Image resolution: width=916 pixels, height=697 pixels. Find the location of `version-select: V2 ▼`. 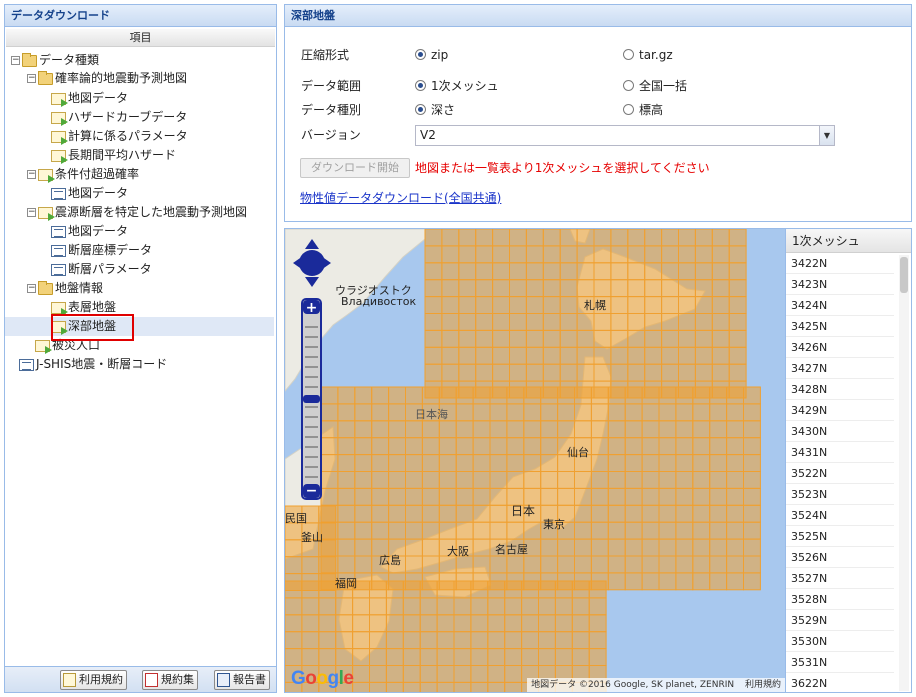

version-select: V2 ▼ is located at coordinates (625, 135).